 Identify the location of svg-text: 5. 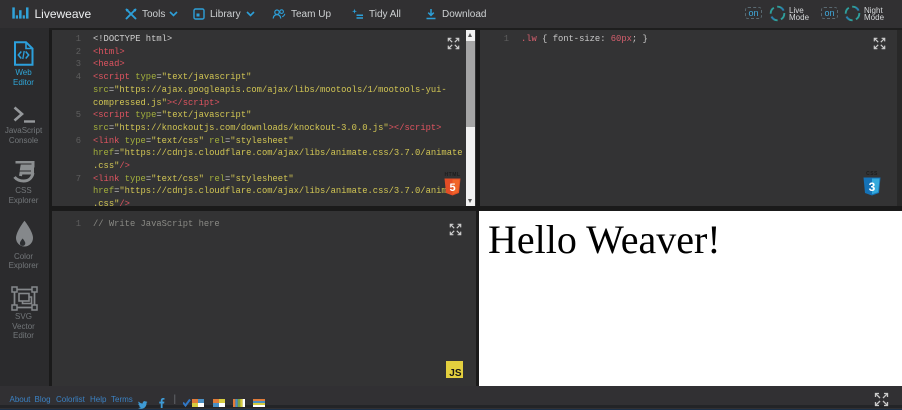
(452, 188).